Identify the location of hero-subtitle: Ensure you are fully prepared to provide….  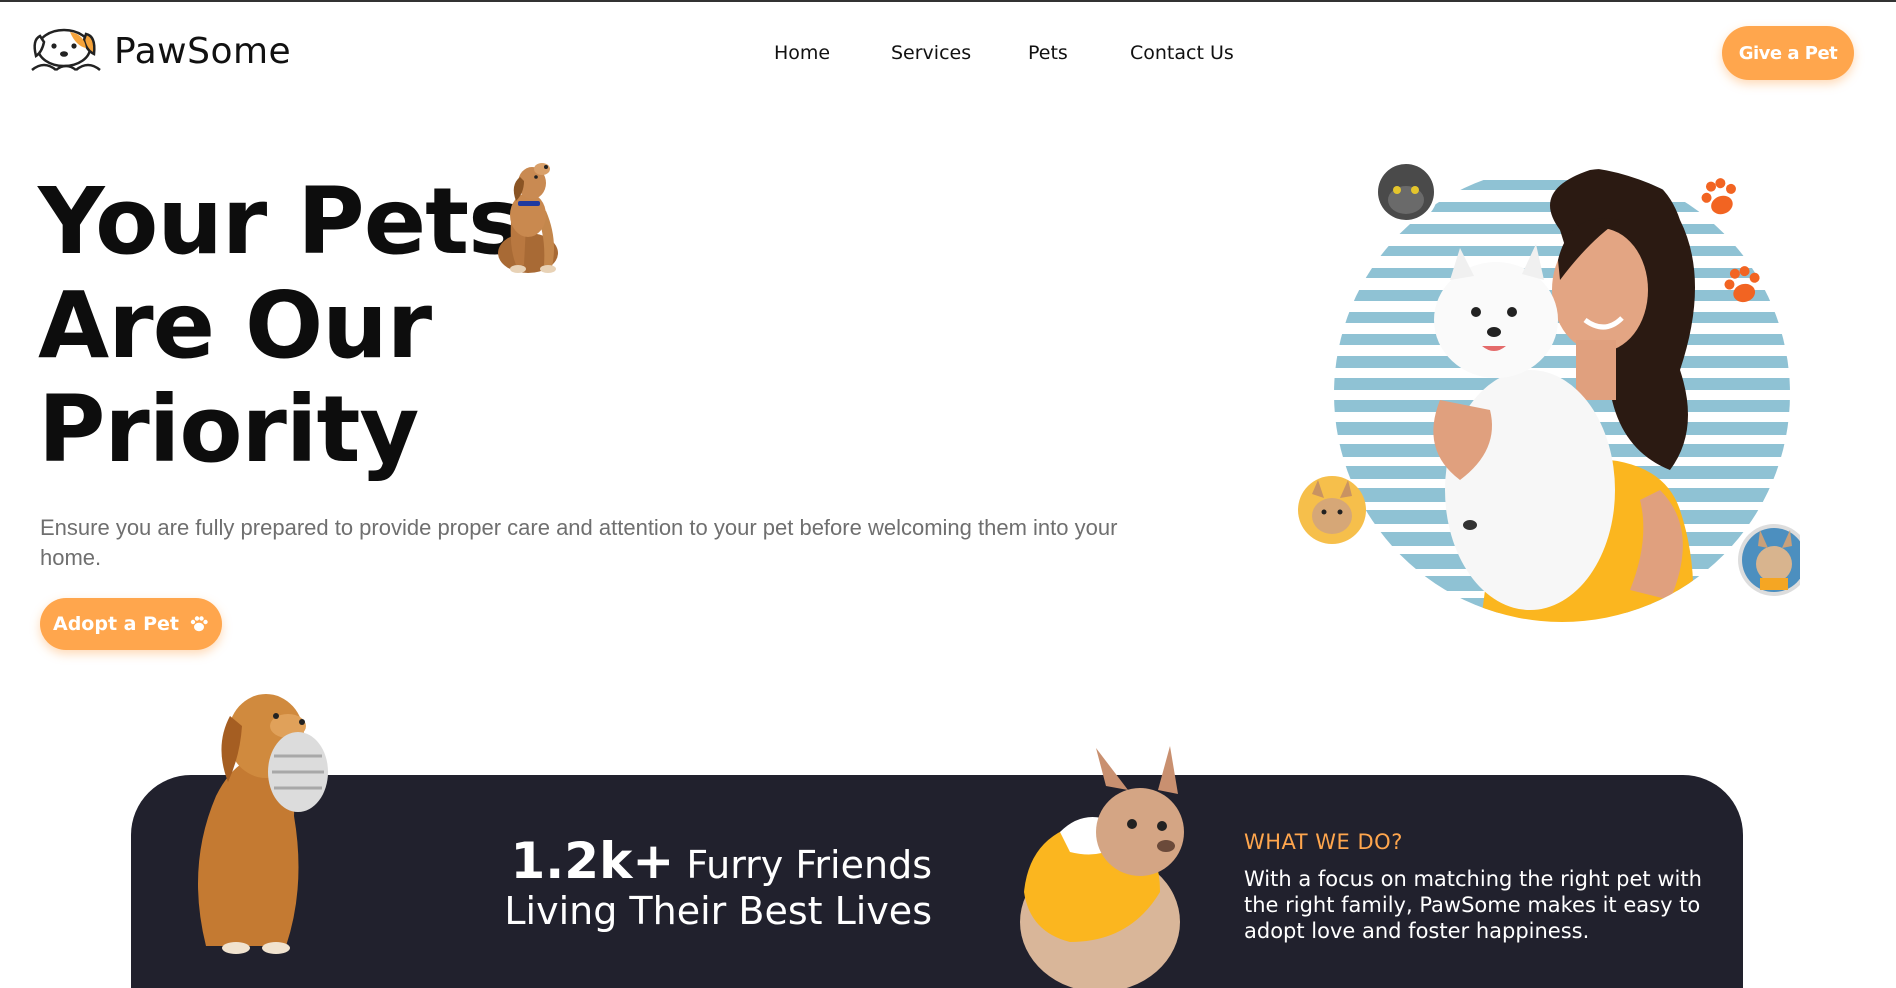
(579, 542).